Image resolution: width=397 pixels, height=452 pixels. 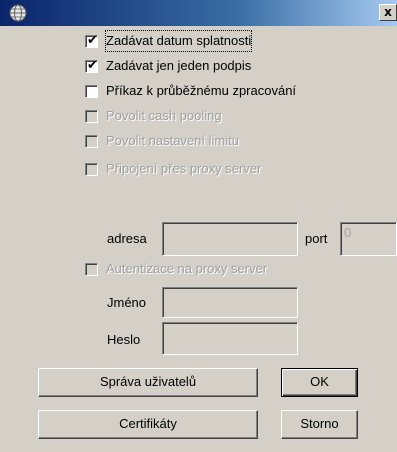 I want to click on ok-button: OK, so click(x=319, y=382).